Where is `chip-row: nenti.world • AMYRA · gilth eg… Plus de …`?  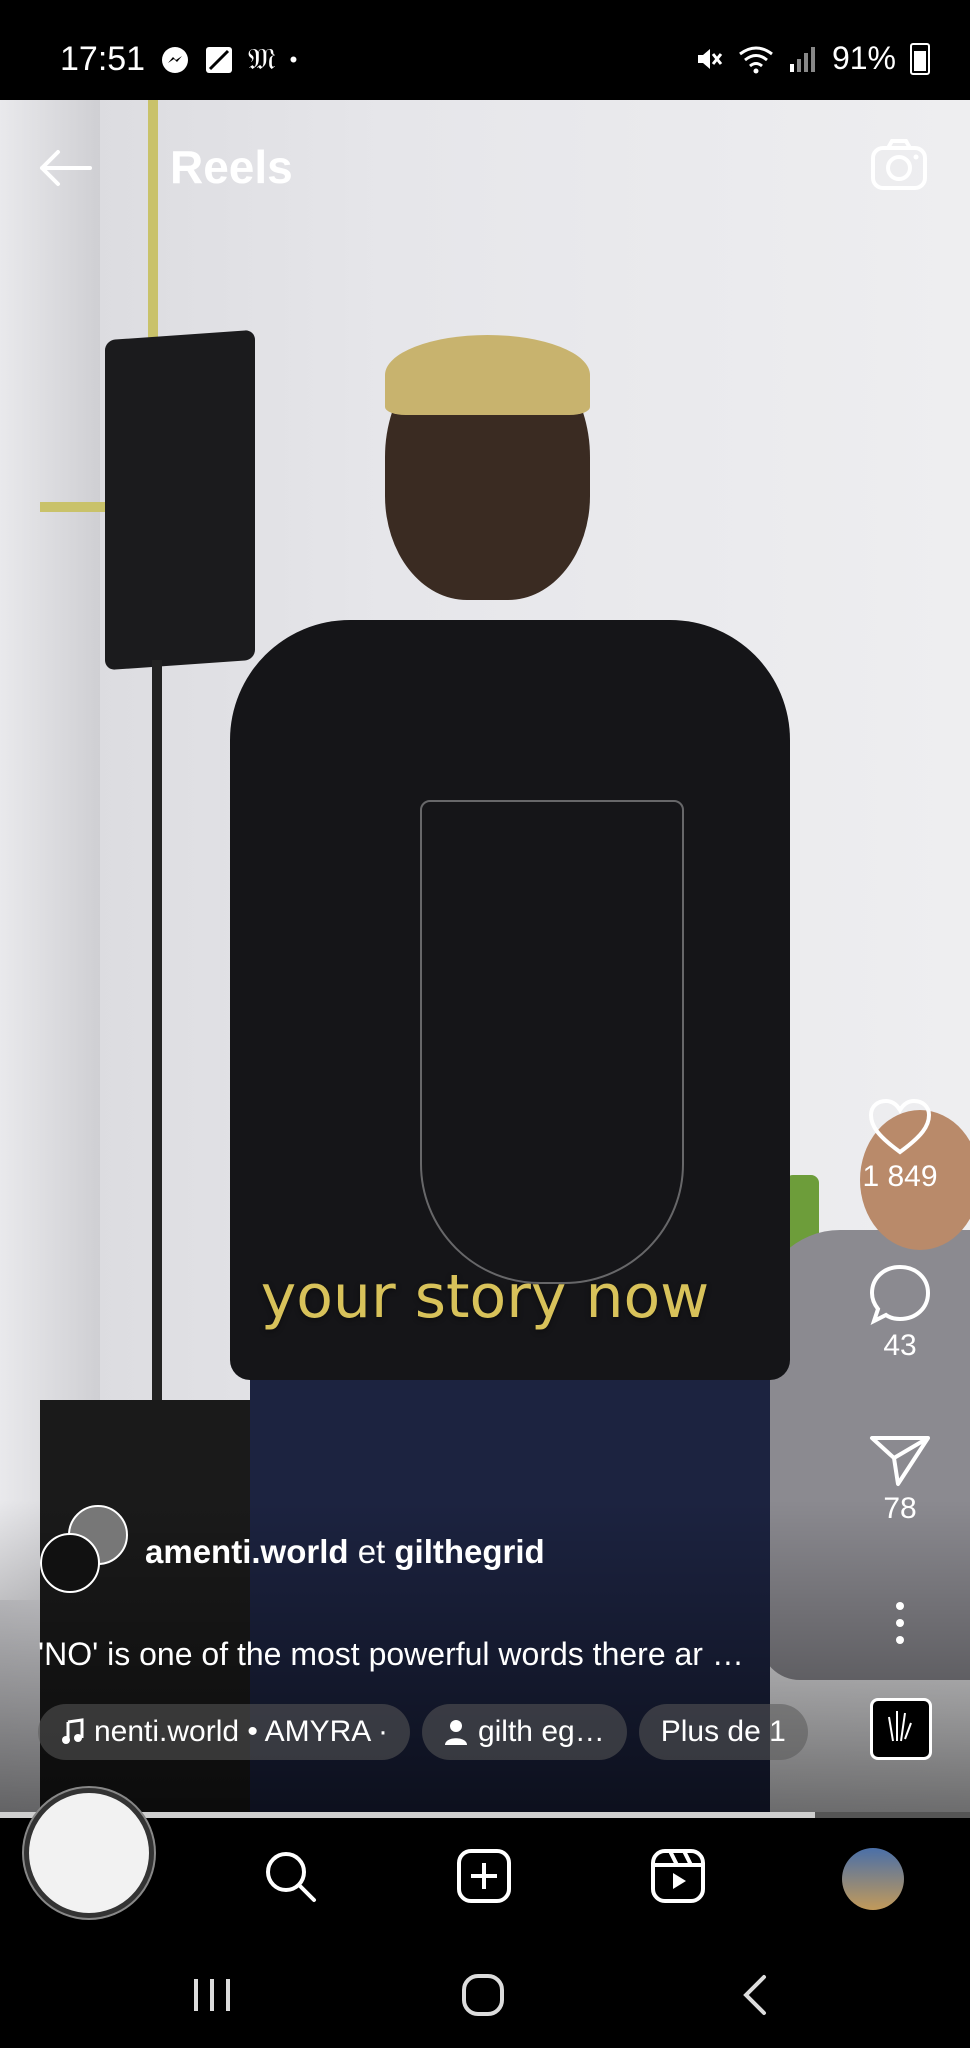 chip-row: nenti.world • AMYRA · gilth eg… Plus de … is located at coordinates (423, 1732).